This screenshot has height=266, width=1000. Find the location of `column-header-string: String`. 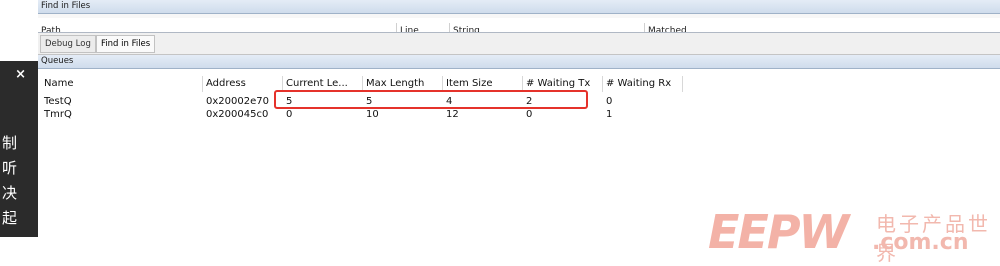

column-header-string: String is located at coordinates (546, 27).